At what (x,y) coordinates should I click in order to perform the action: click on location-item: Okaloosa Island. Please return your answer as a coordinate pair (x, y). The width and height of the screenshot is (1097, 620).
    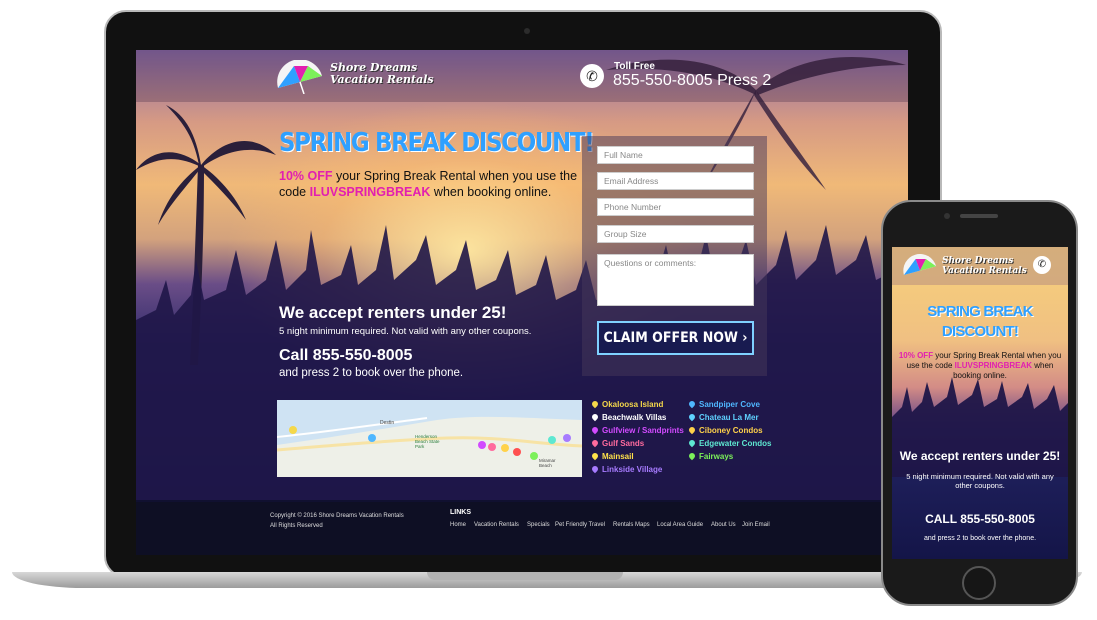
    Looking at the image, I should click on (627, 404).